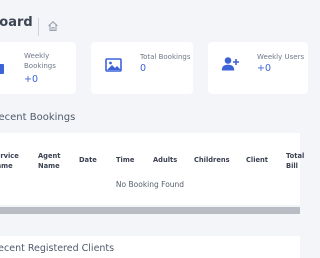 This screenshot has height=258, width=320. I want to click on column-header-service-name: Service Name, so click(9, 161).